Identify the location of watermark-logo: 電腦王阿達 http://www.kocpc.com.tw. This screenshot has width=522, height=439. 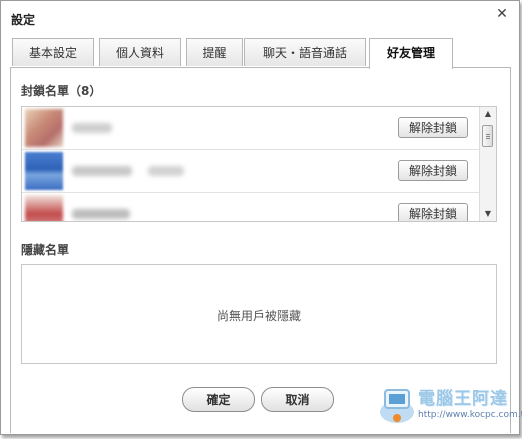
(449, 405).